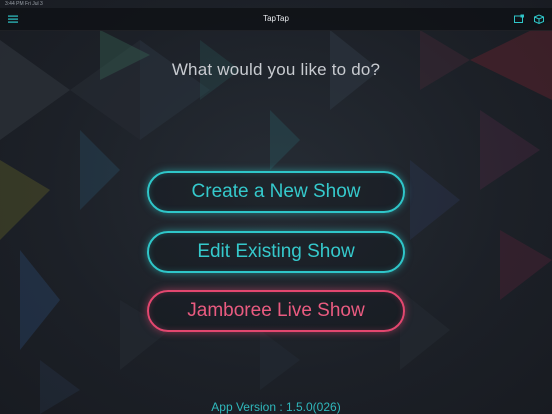  I want to click on app-title: TapTap, so click(276, 18).